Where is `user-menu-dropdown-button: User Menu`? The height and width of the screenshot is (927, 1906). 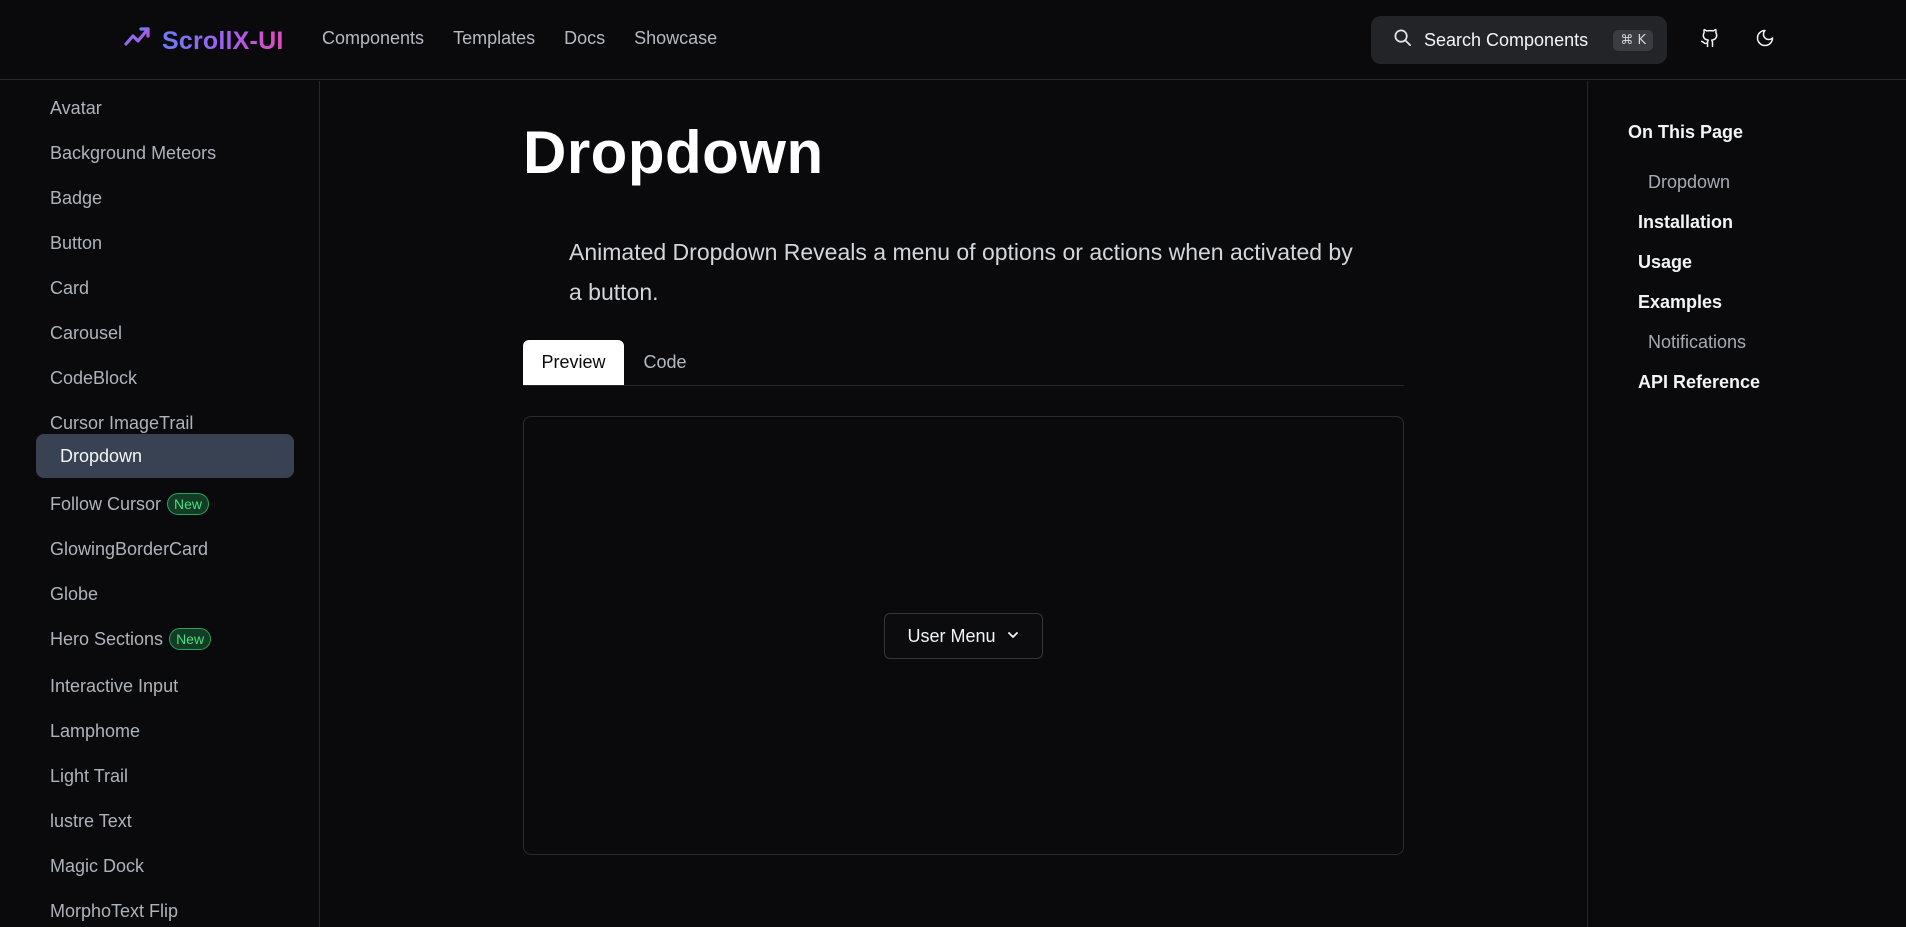 user-menu-dropdown-button: User Menu is located at coordinates (963, 636).